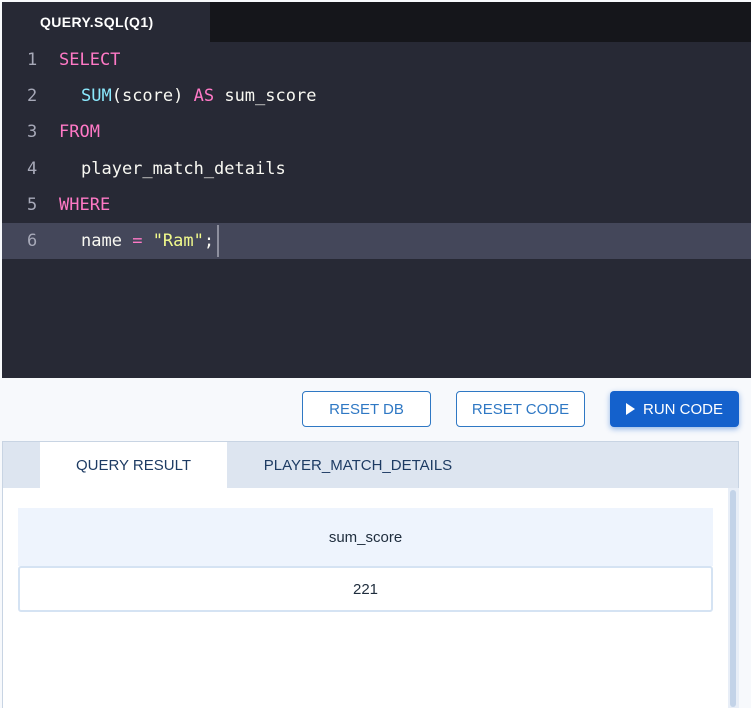 Image resolution: width=751 pixels, height=708 pixels. Describe the element at coordinates (365, 537) in the screenshot. I see `column-header-sum-score: sum_score` at that location.